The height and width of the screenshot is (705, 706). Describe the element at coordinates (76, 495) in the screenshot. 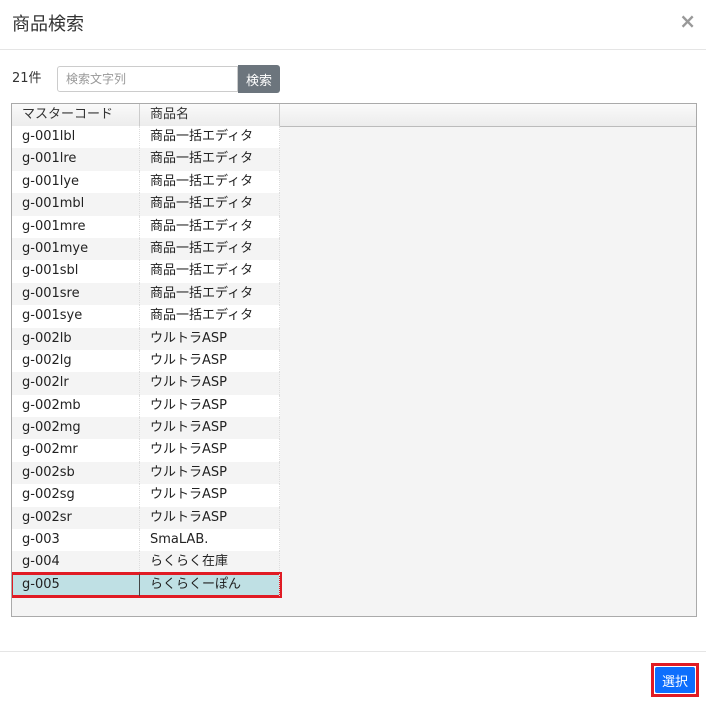

I see `cell-master-code: g-002sg` at that location.